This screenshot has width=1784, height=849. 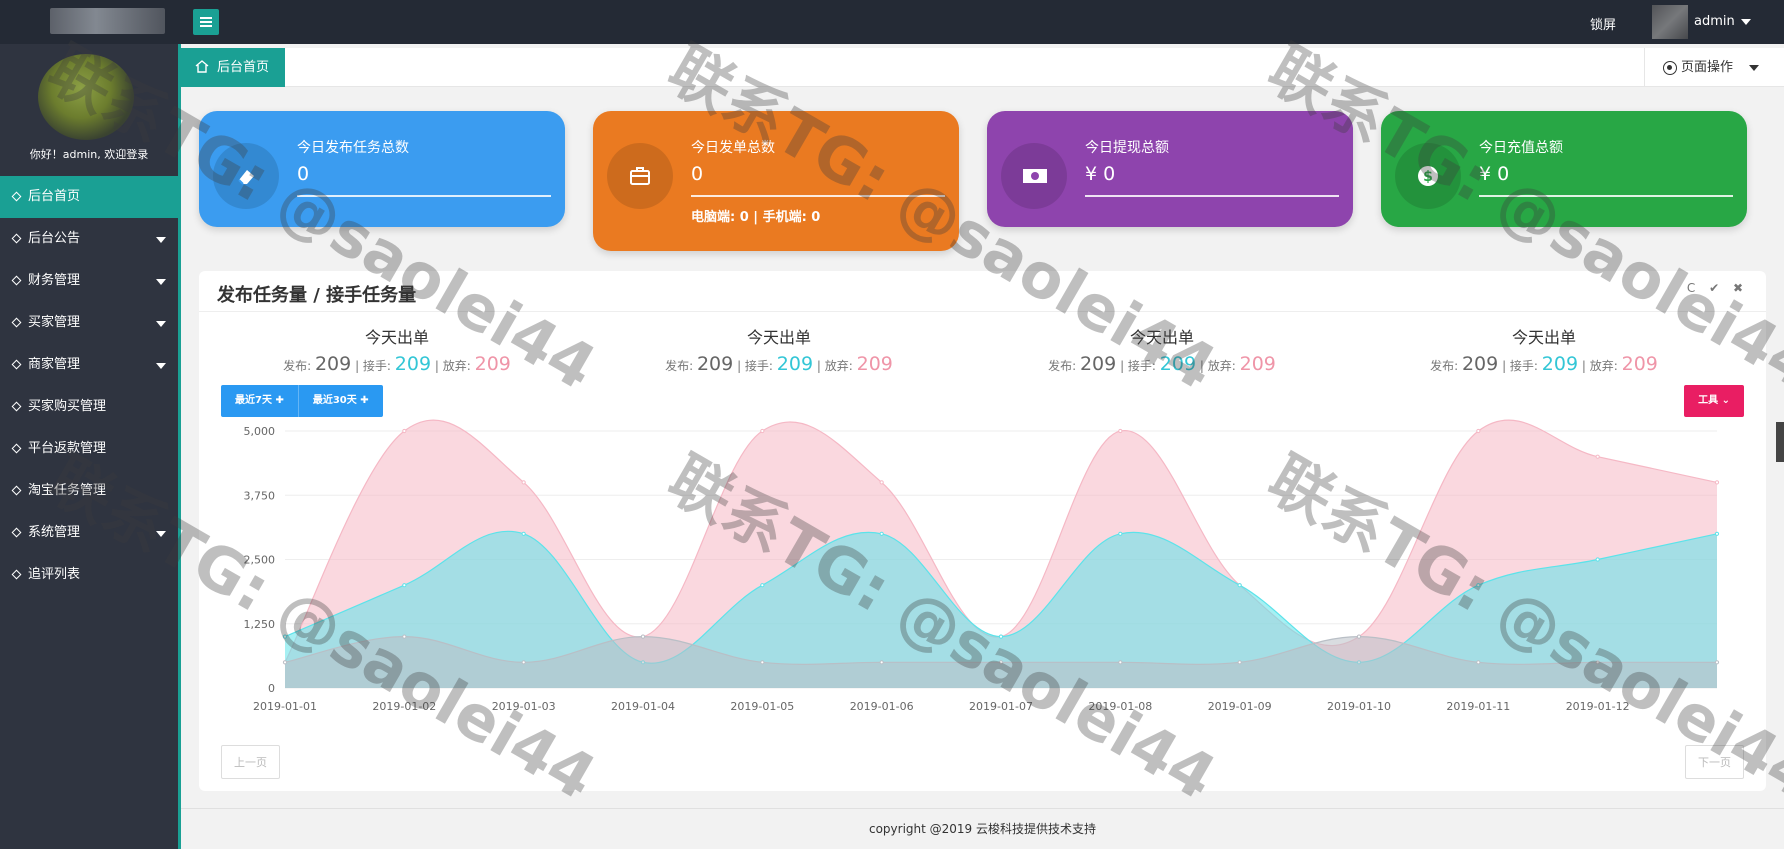 What do you see at coordinates (1162, 349) in the screenshot?
I see `today-summary: 今天出单 发布: 209 | 接手: 209 | 放弃: 209` at bounding box center [1162, 349].